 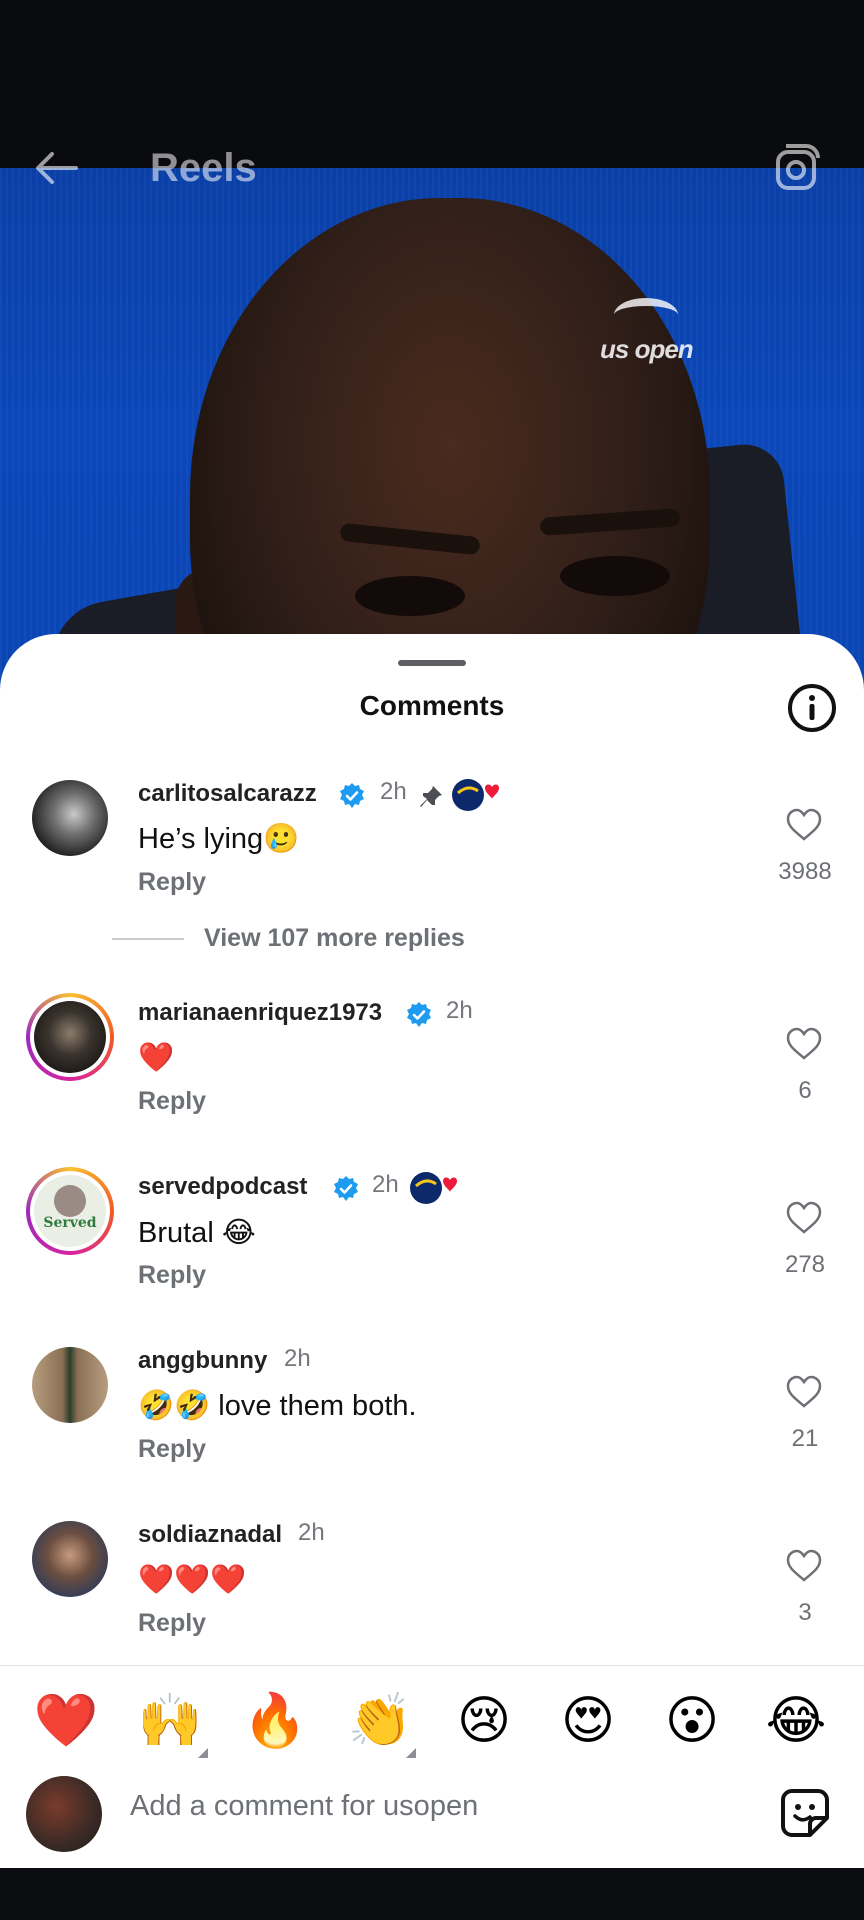 What do you see at coordinates (432, 168) in the screenshot?
I see `reels-top-bar: Reels` at bounding box center [432, 168].